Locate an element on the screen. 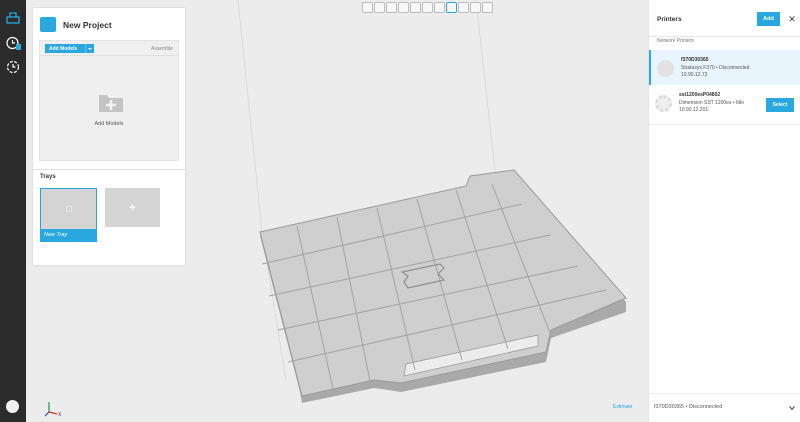 Image resolution: width=800 pixels, height=422 pixels. job-queue-icon is located at coordinates (13, 43).